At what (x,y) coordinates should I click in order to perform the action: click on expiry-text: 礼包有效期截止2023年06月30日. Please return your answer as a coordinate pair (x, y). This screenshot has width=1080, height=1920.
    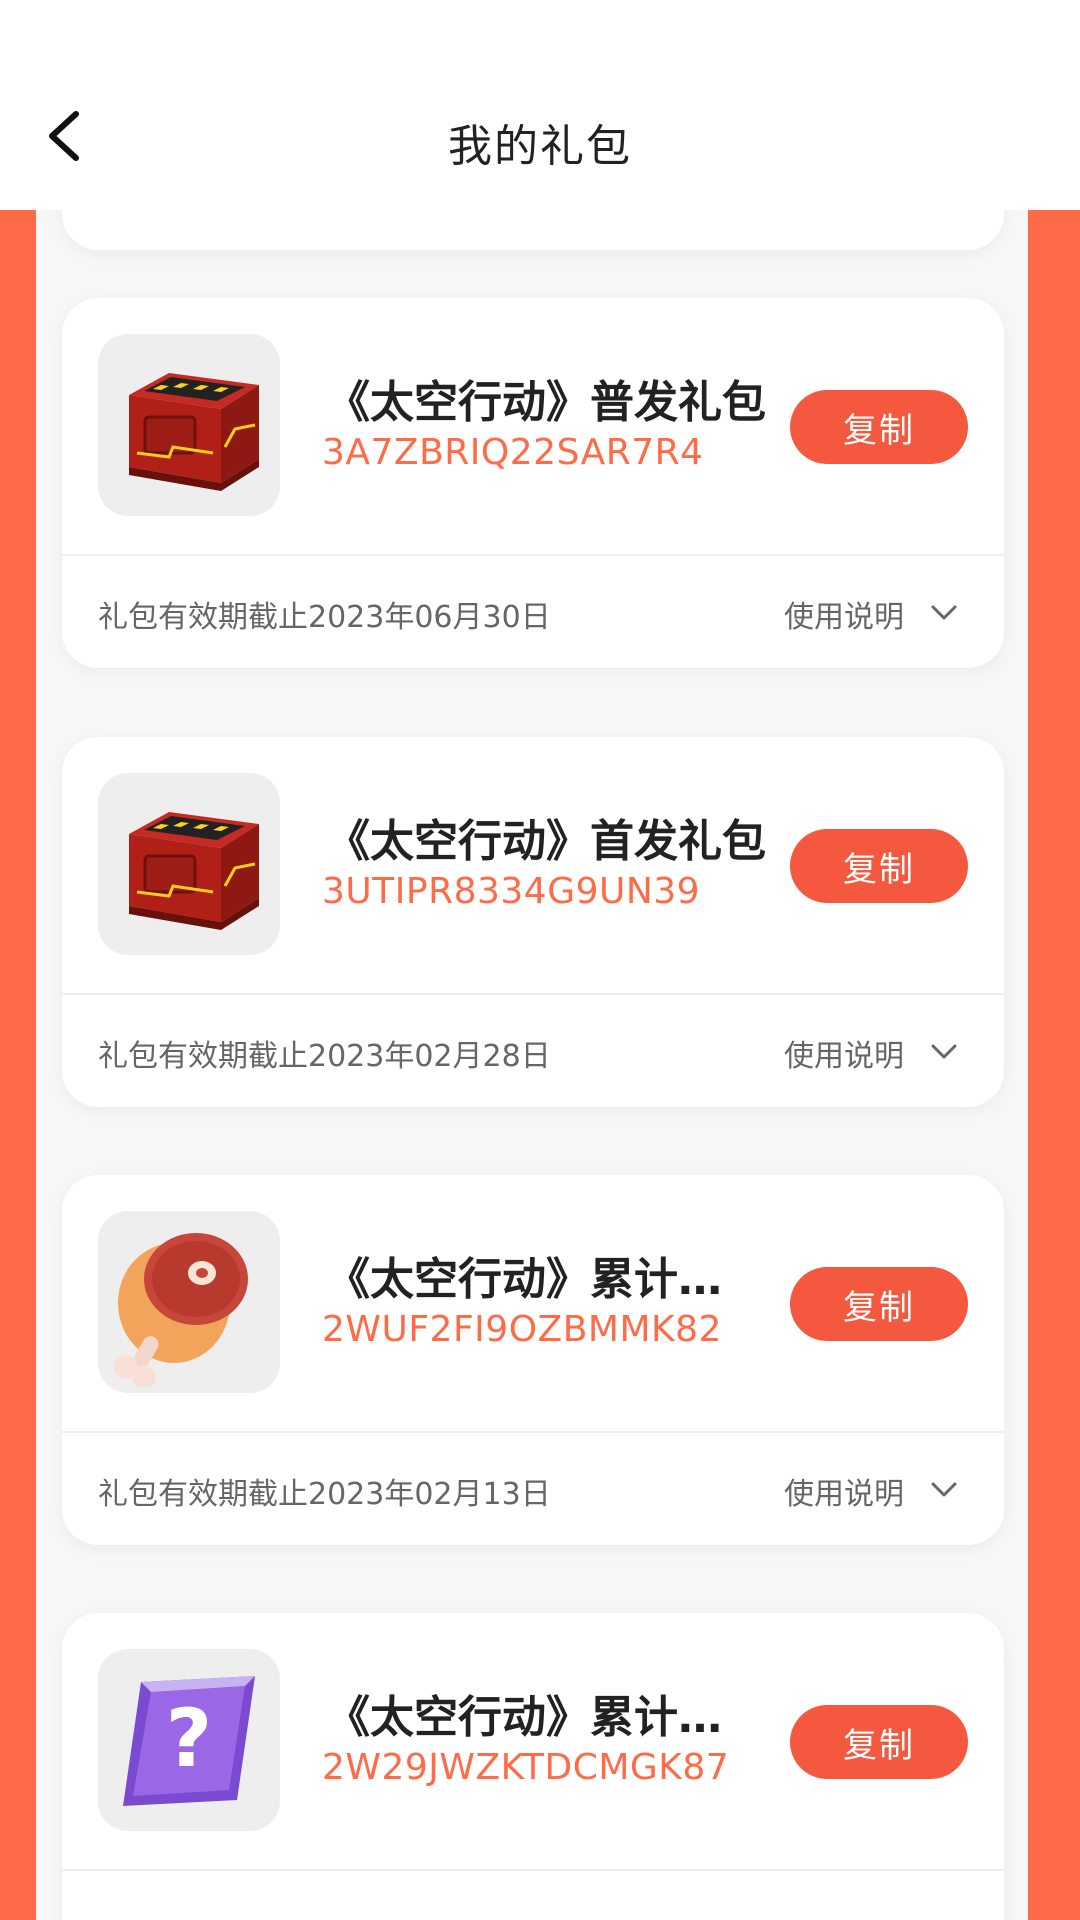
    Looking at the image, I should click on (324, 617).